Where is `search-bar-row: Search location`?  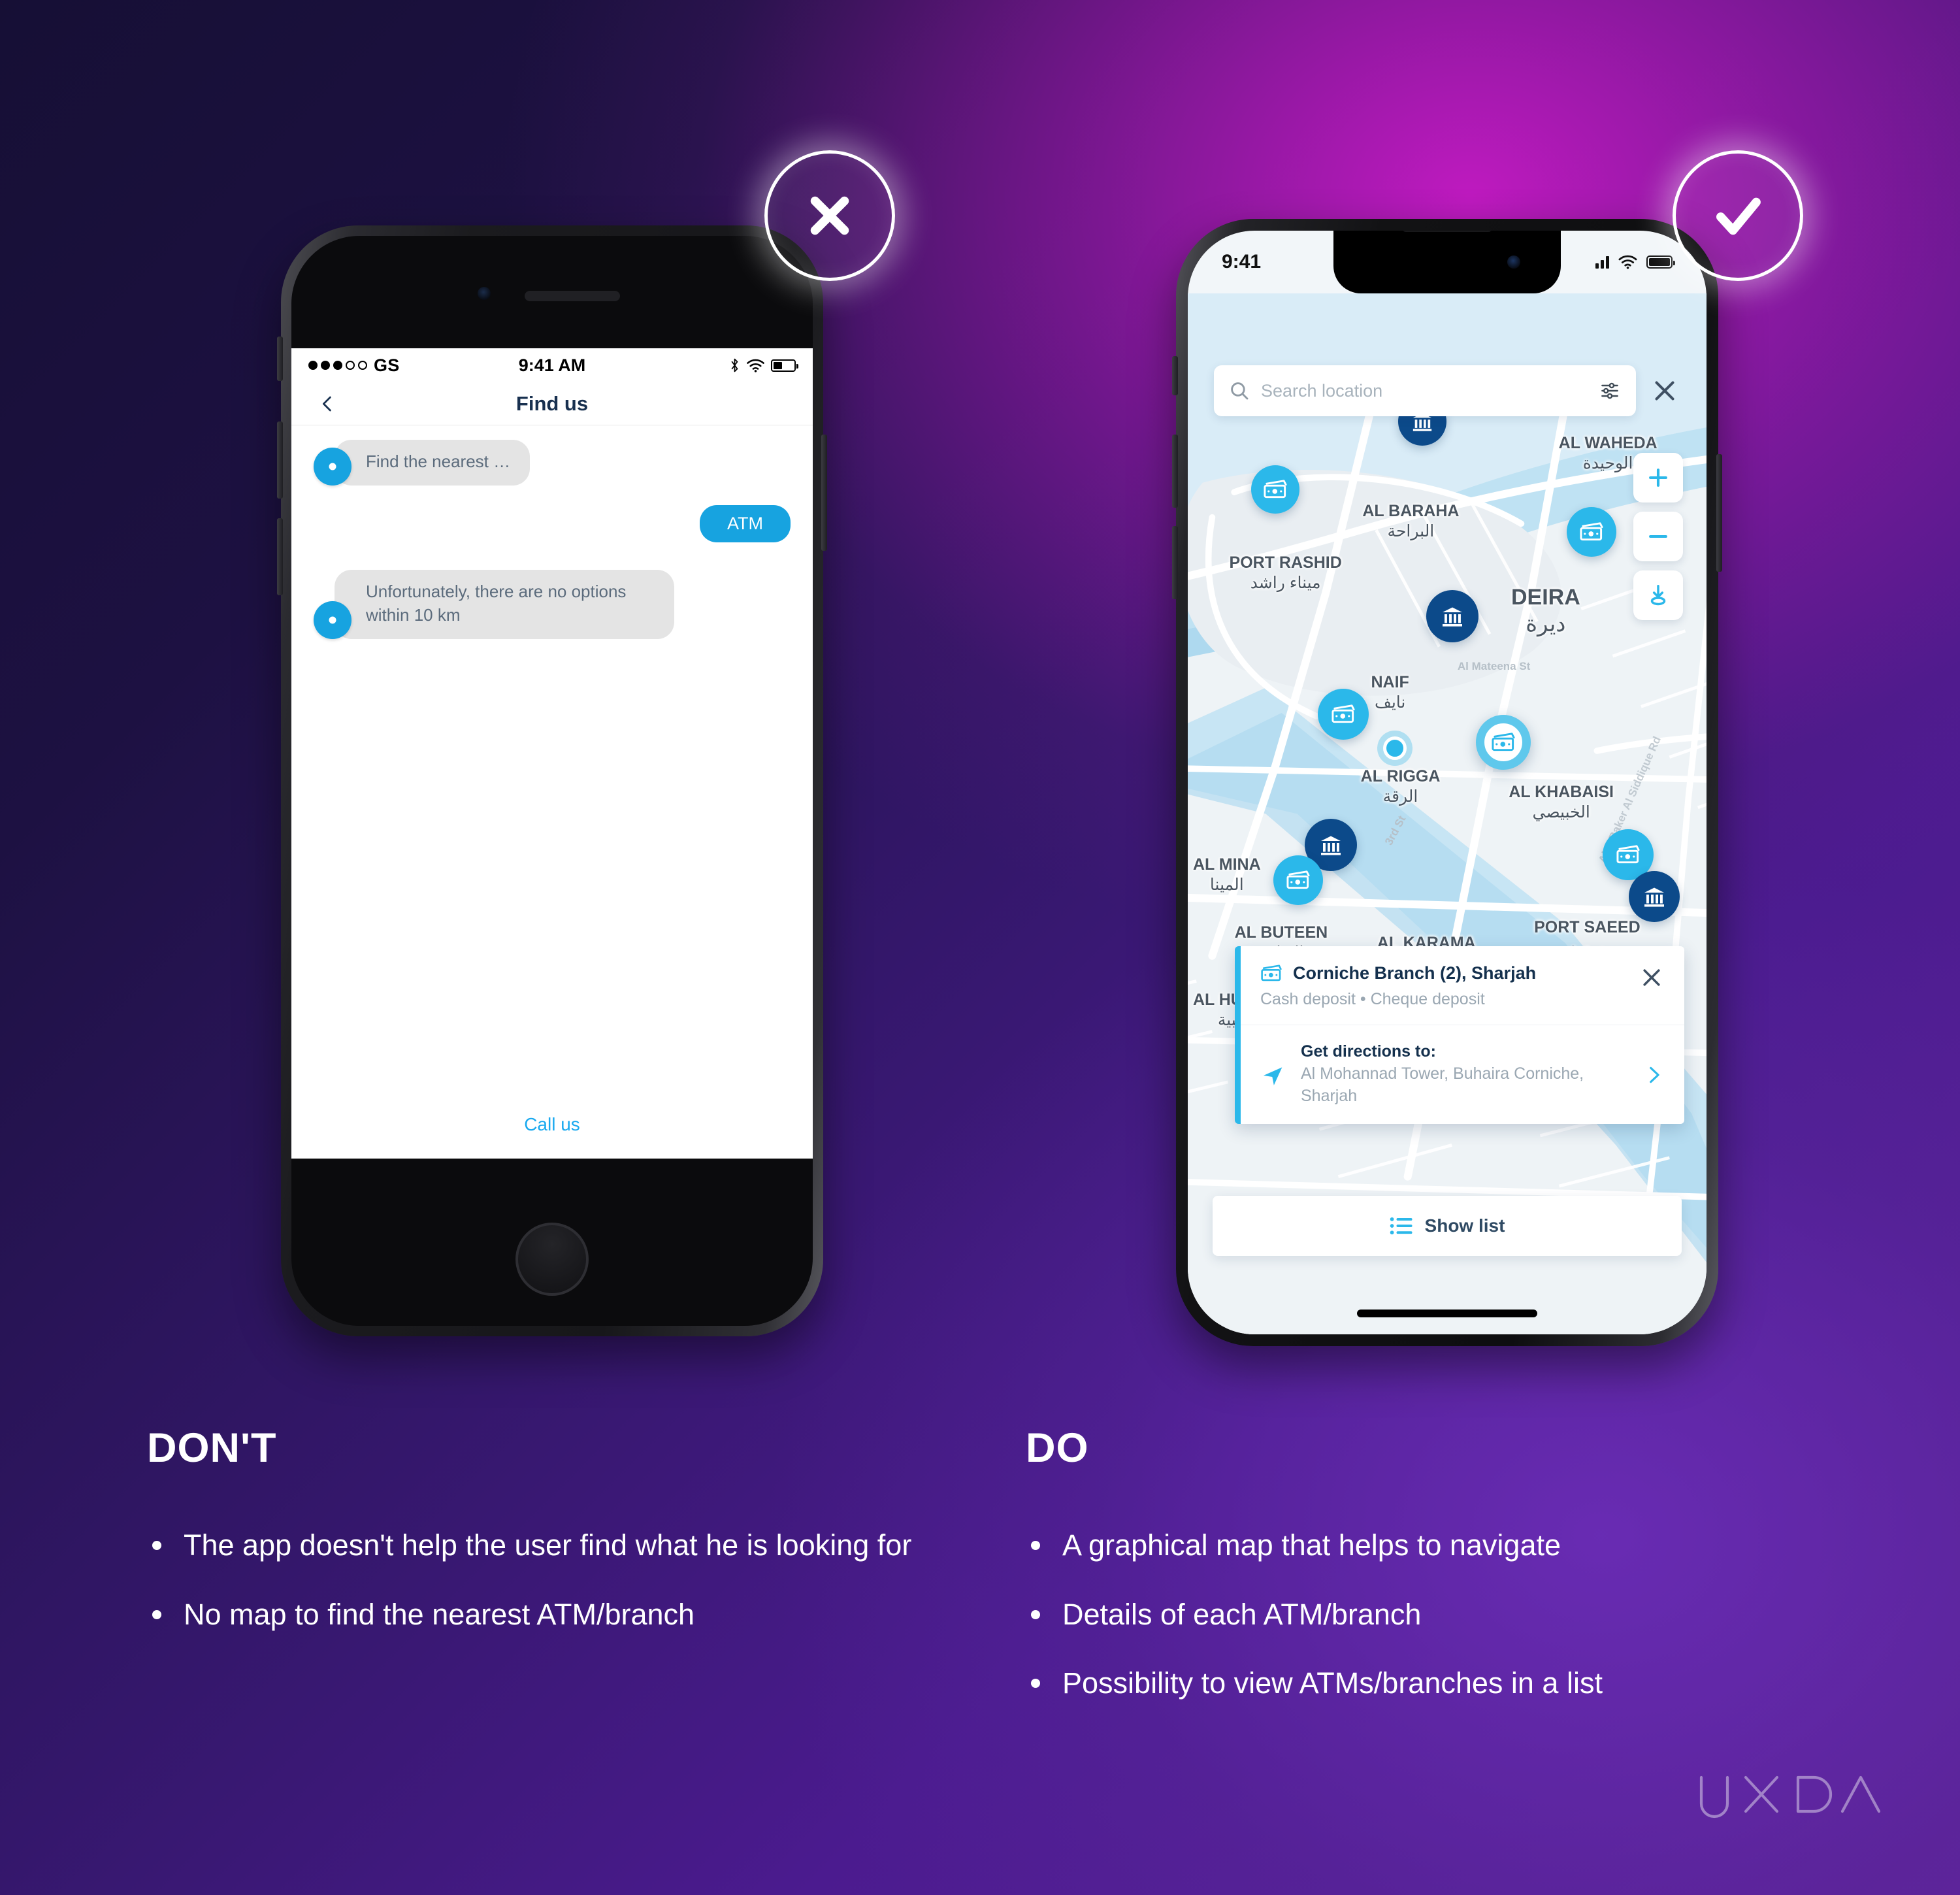
search-bar-row: Search location is located at coordinates (1448, 391).